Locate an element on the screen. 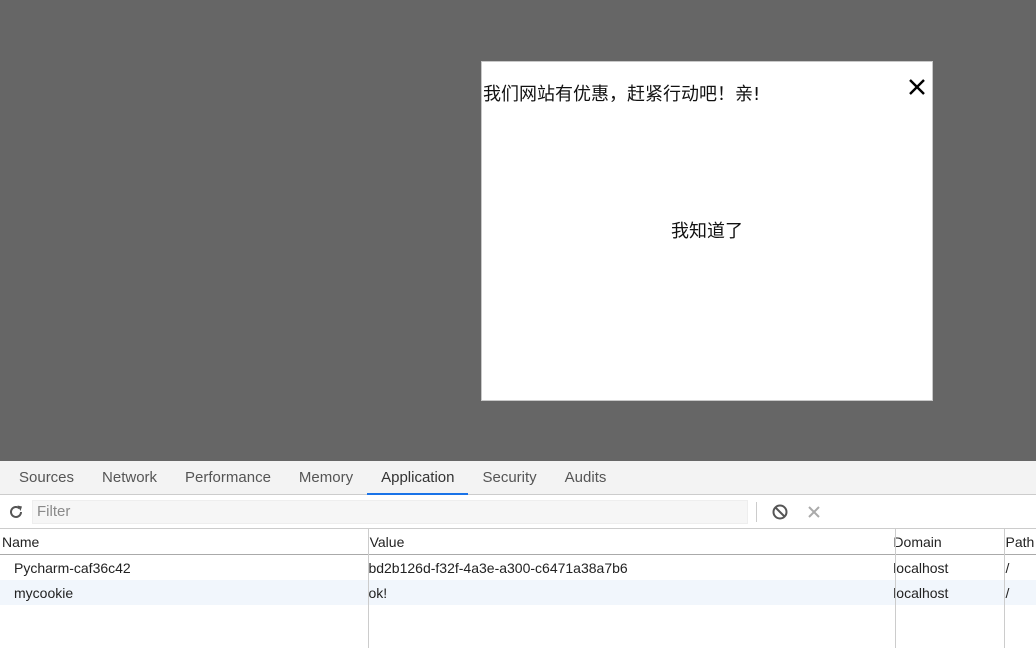 Image resolution: width=1036 pixels, height=648 pixels. tab-network: Network is located at coordinates (129, 477).